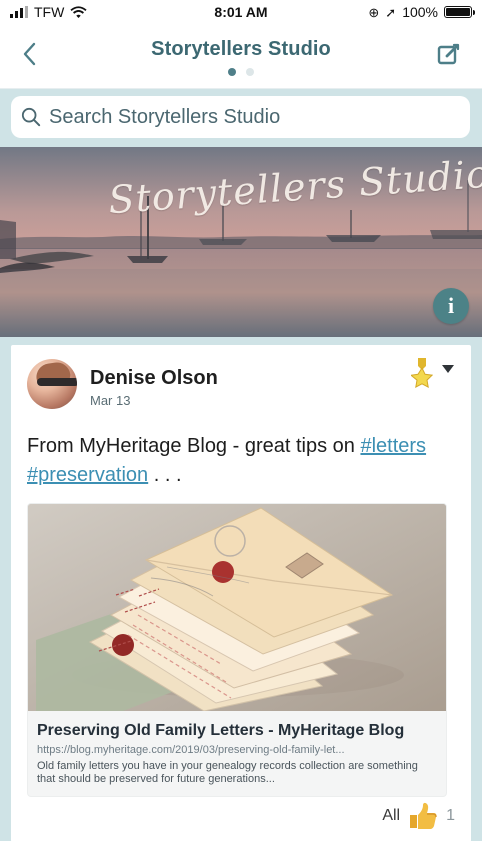 This screenshot has height=841, width=482. I want to click on thumbs-up-icon, so click(423, 816).